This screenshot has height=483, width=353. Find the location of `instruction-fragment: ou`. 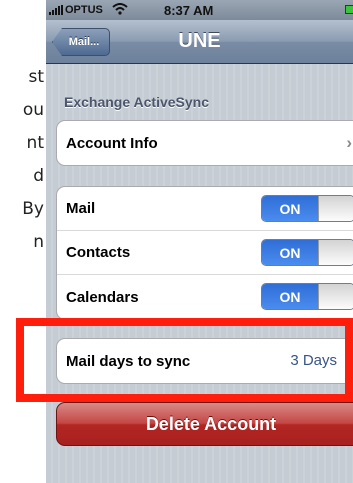

instruction-fragment: ou is located at coordinates (33, 110).